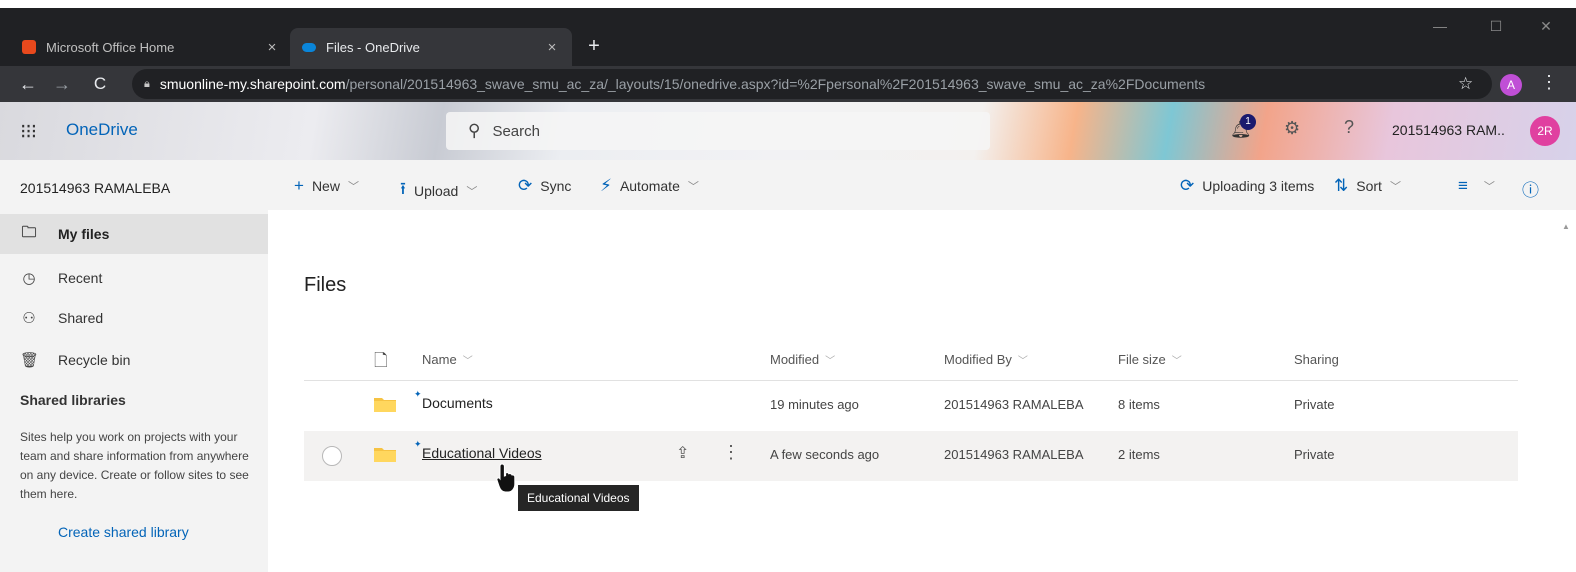 Image resolution: width=1576 pixels, height=572 pixels. I want to click on browser-menu-icon: ⋮, so click(1549, 82).